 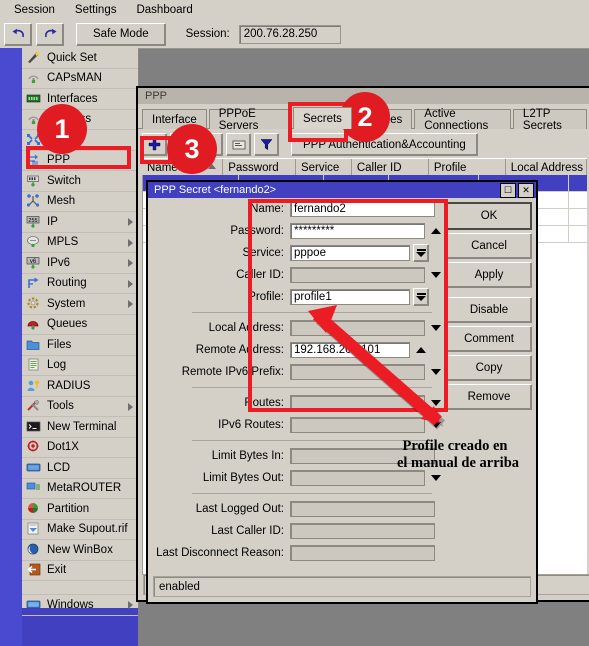 I want to click on sidebar-item-mpls: MPLS, so click(x=80, y=243).